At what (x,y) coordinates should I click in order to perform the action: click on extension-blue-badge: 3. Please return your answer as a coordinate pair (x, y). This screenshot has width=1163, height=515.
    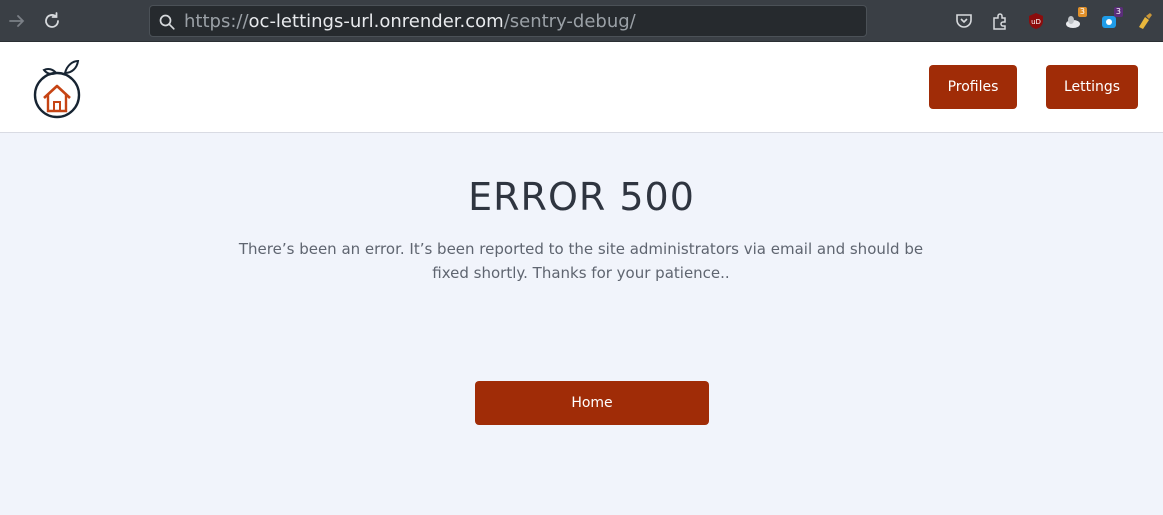
    Looking at the image, I should click on (1118, 12).